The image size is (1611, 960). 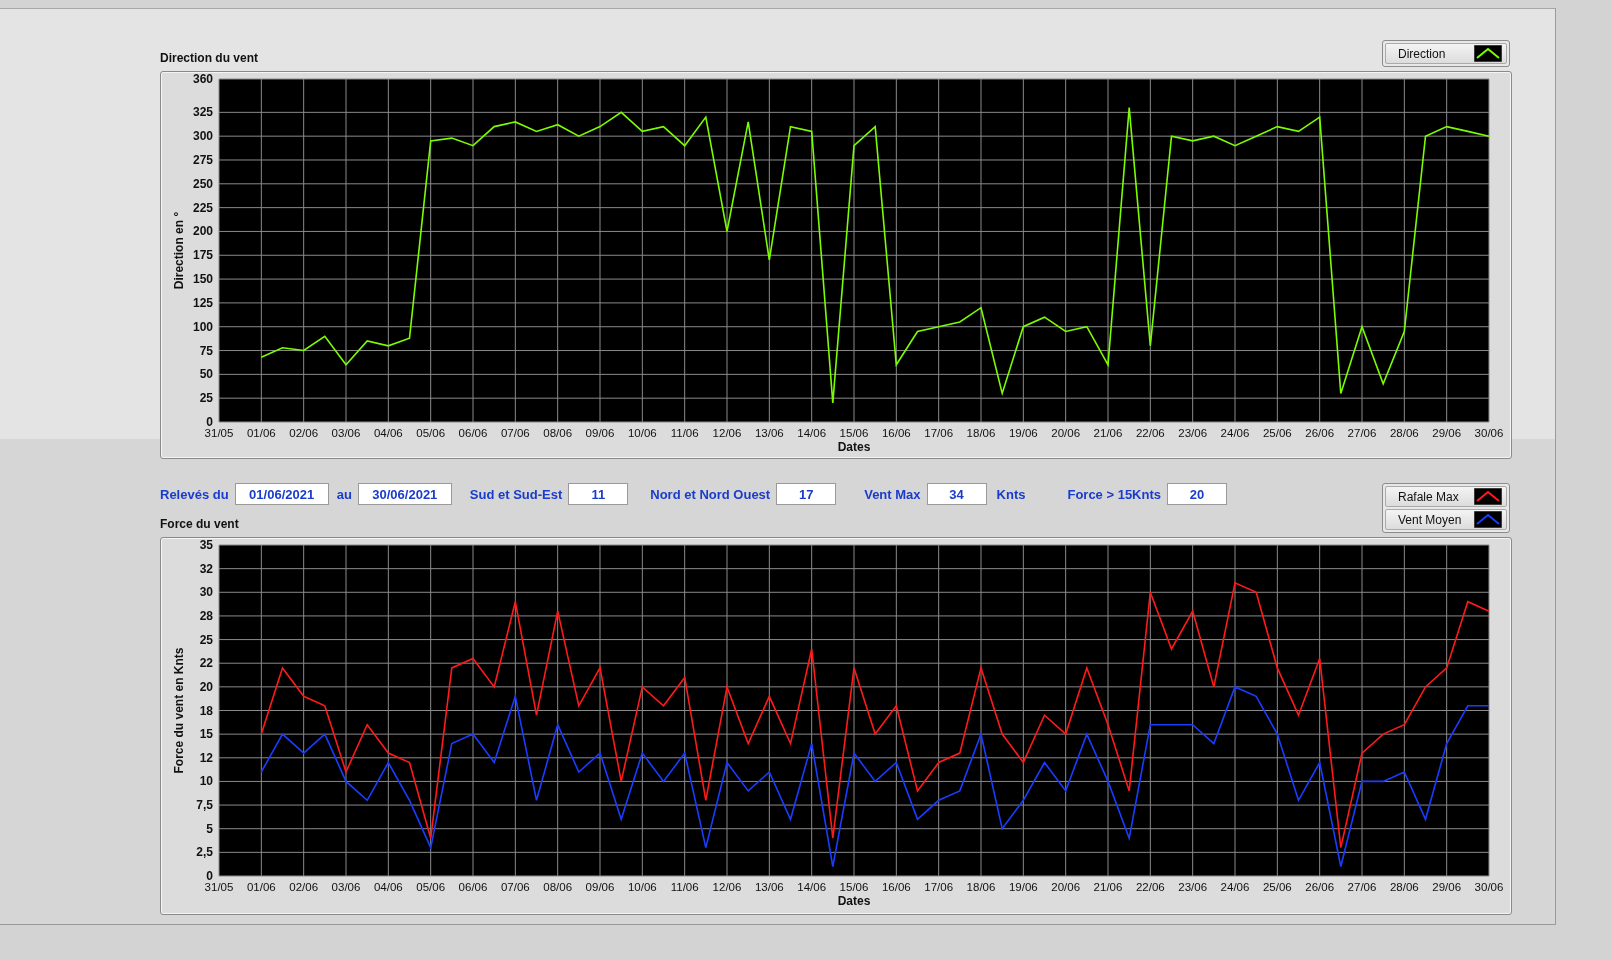 What do you see at coordinates (209, 58) in the screenshot?
I see `chart-title: Direction du vent` at bounding box center [209, 58].